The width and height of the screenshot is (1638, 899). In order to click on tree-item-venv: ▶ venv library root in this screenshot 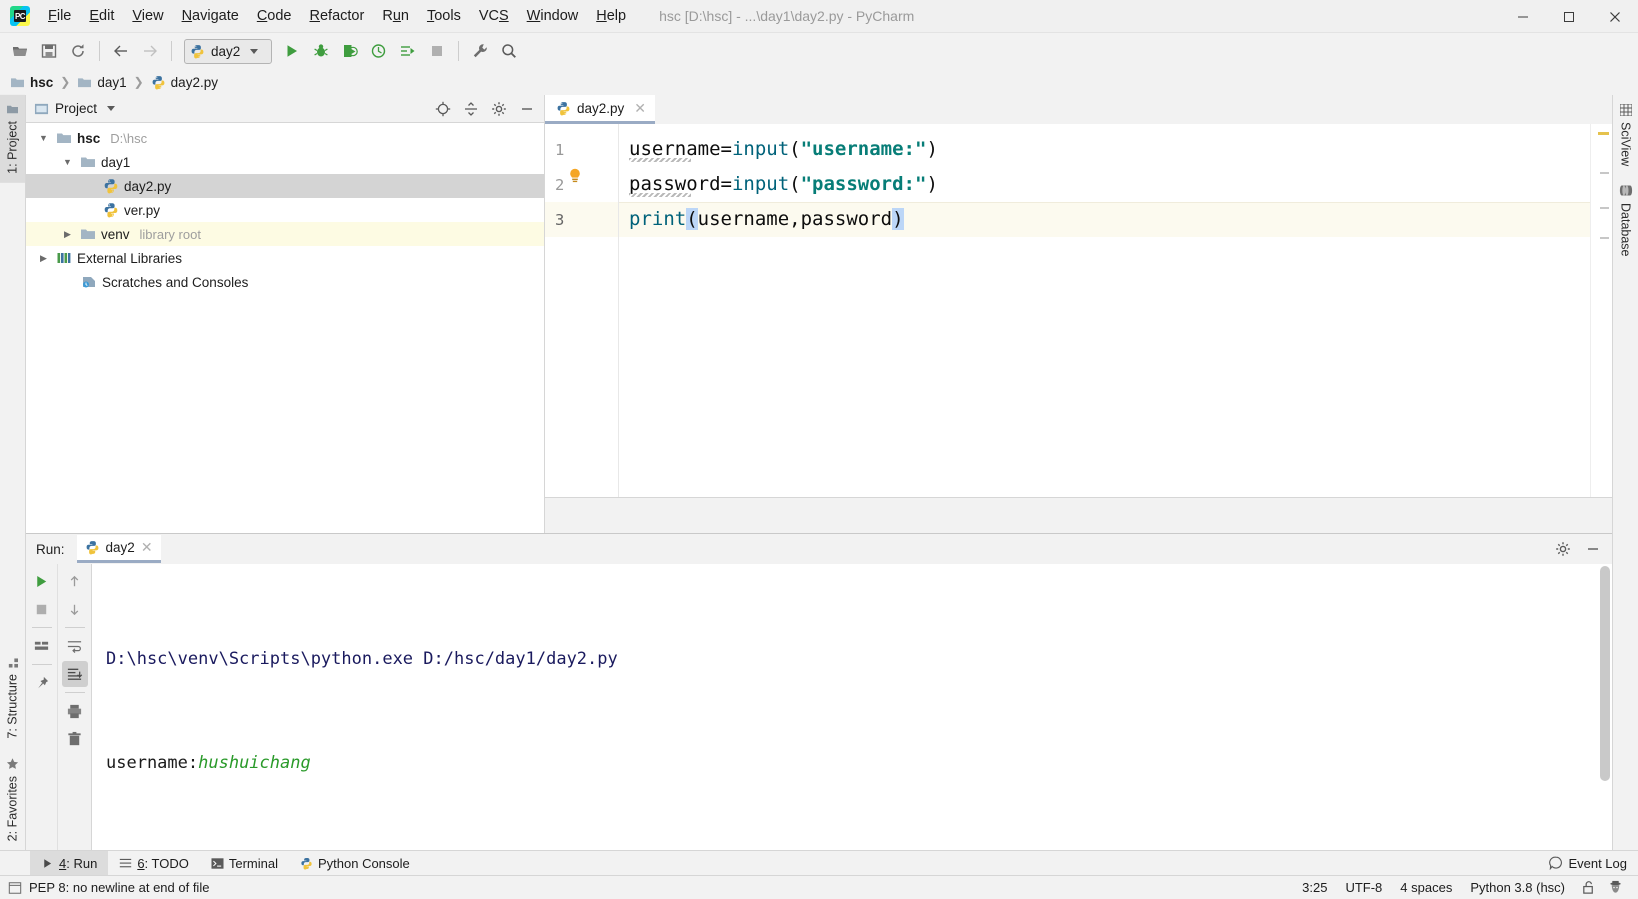, I will do `click(285, 234)`.